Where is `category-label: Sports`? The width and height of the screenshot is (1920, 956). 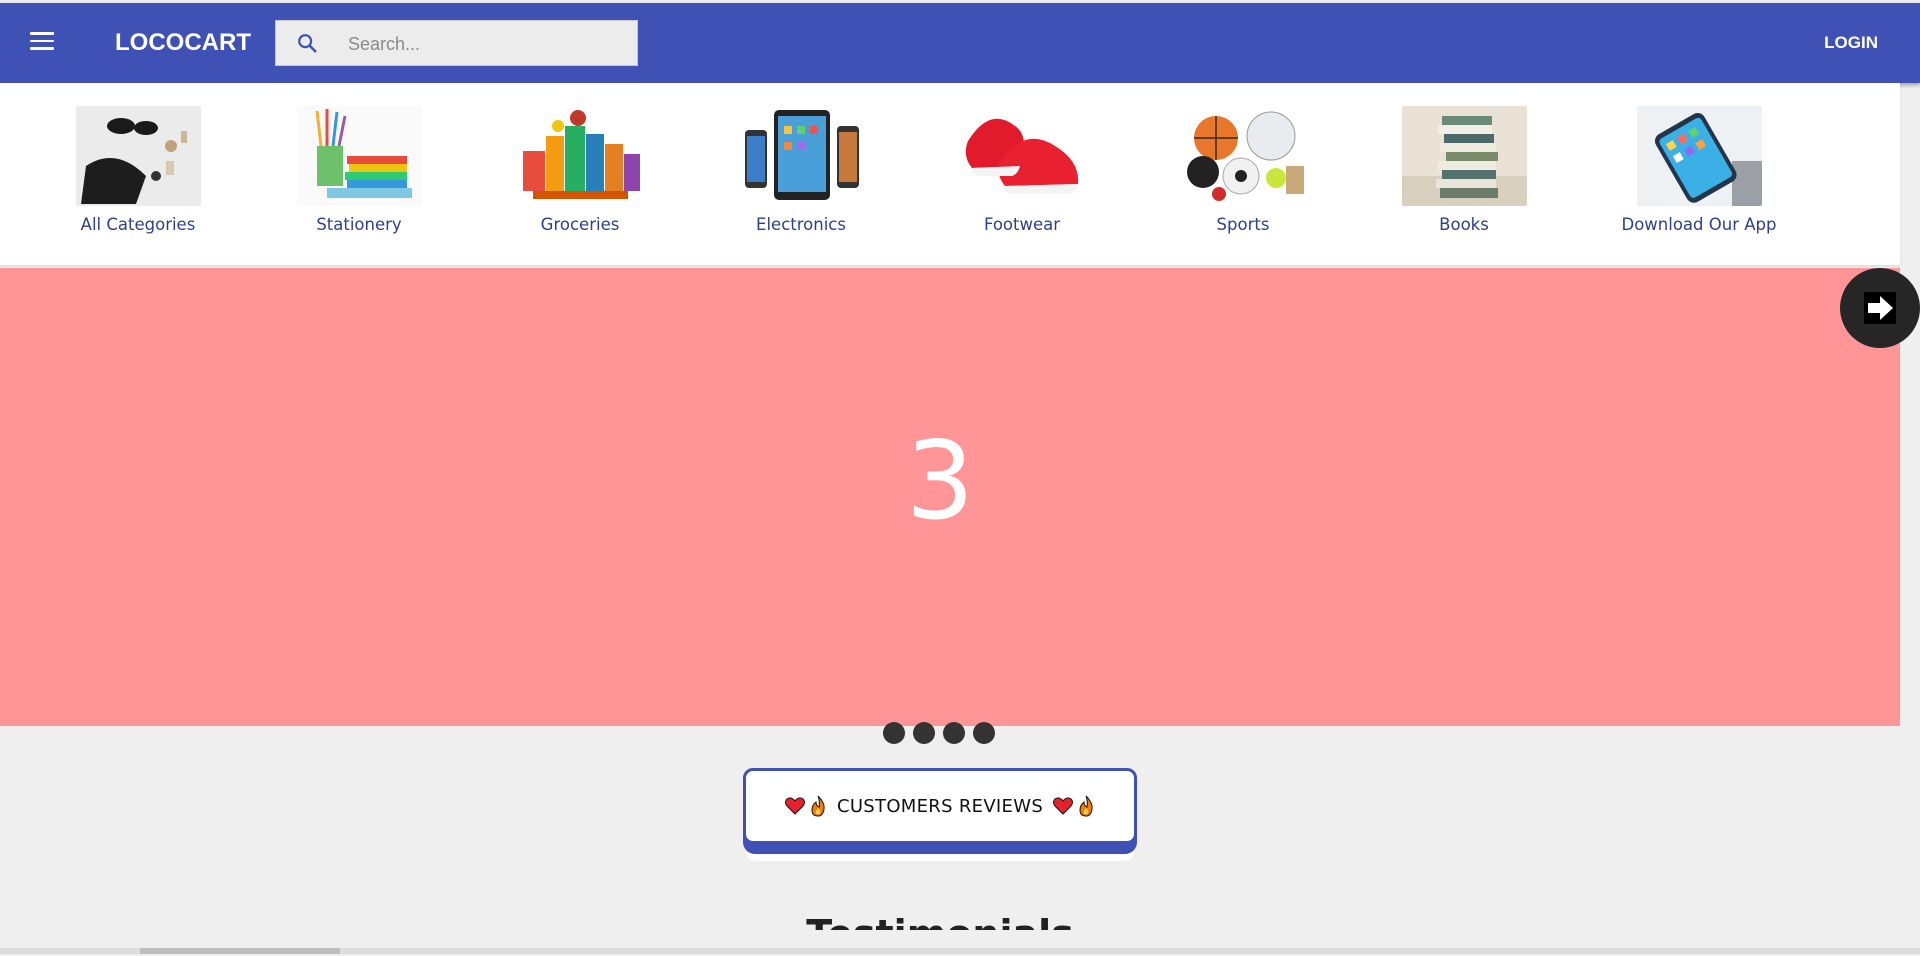
category-label: Sports is located at coordinates (1243, 224).